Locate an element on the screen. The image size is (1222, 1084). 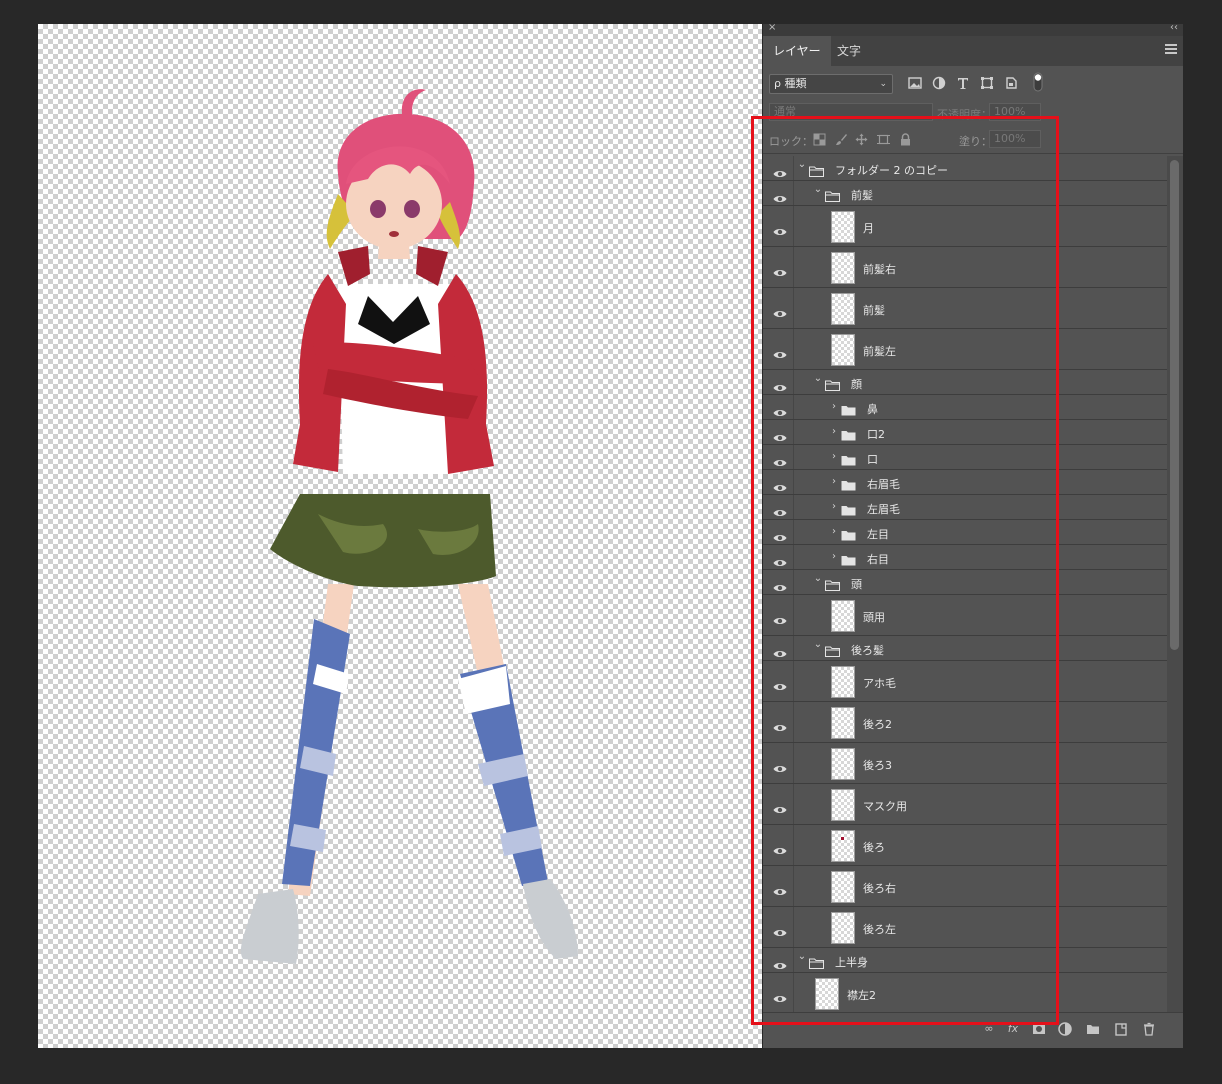
lock-move-icon is located at coordinates (861, 139).